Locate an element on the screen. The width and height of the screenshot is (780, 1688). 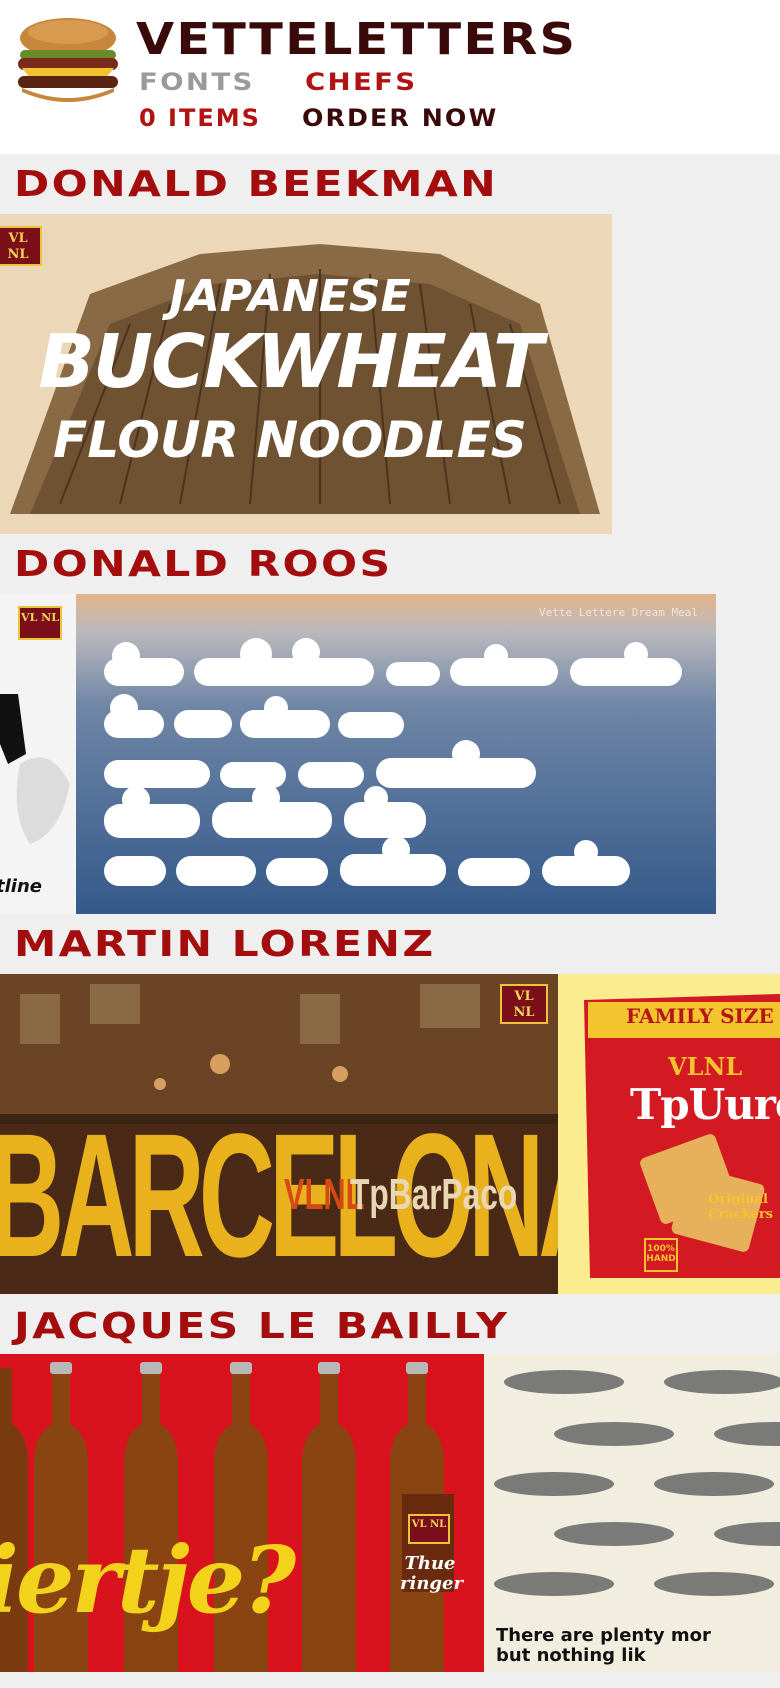
font-card-buckwheat: VL NL JAPANESE BUCKWHEAT FLOUR NOODLES is located at coordinates (306, 374).